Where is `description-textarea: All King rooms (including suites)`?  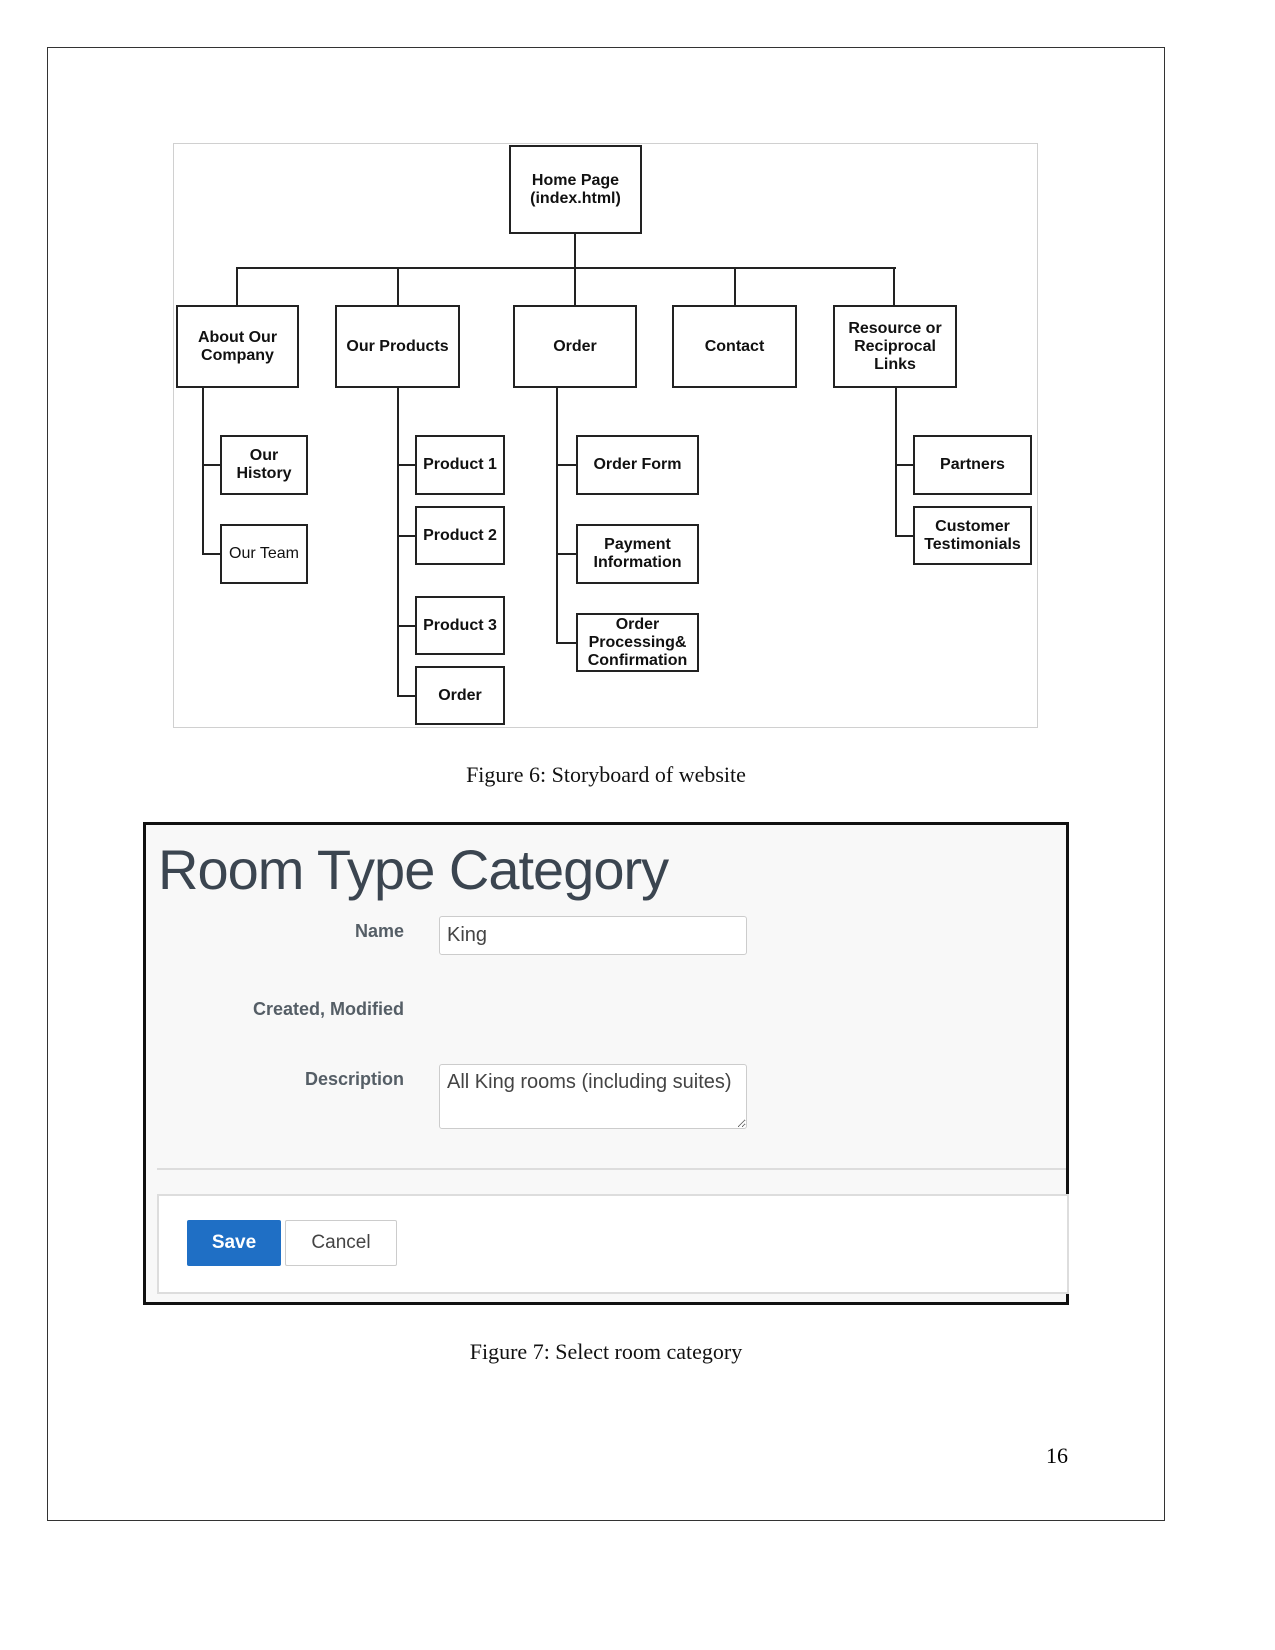
description-textarea: All King rooms (including suites) is located at coordinates (593, 1096).